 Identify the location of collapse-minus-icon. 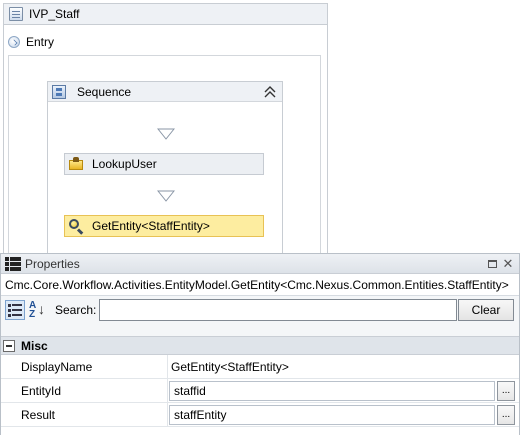
(9, 345).